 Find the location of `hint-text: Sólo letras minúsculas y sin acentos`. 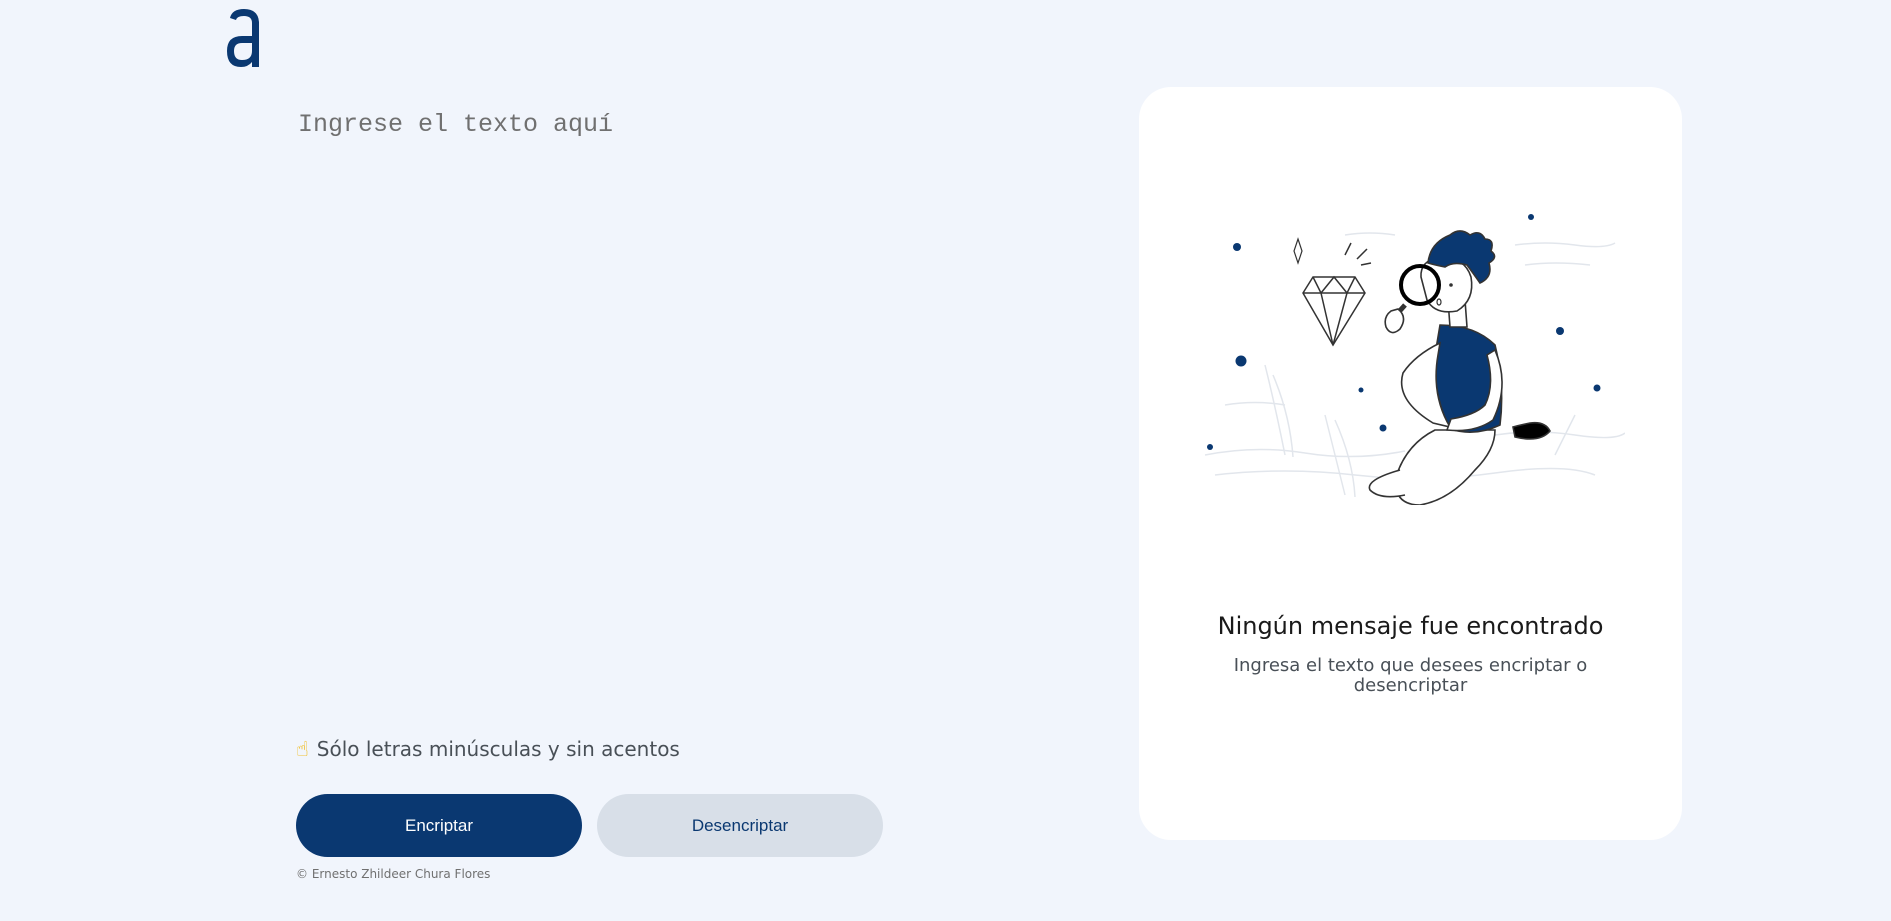

hint-text: Sólo letras minúsculas y sin acentos is located at coordinates (498, 749).